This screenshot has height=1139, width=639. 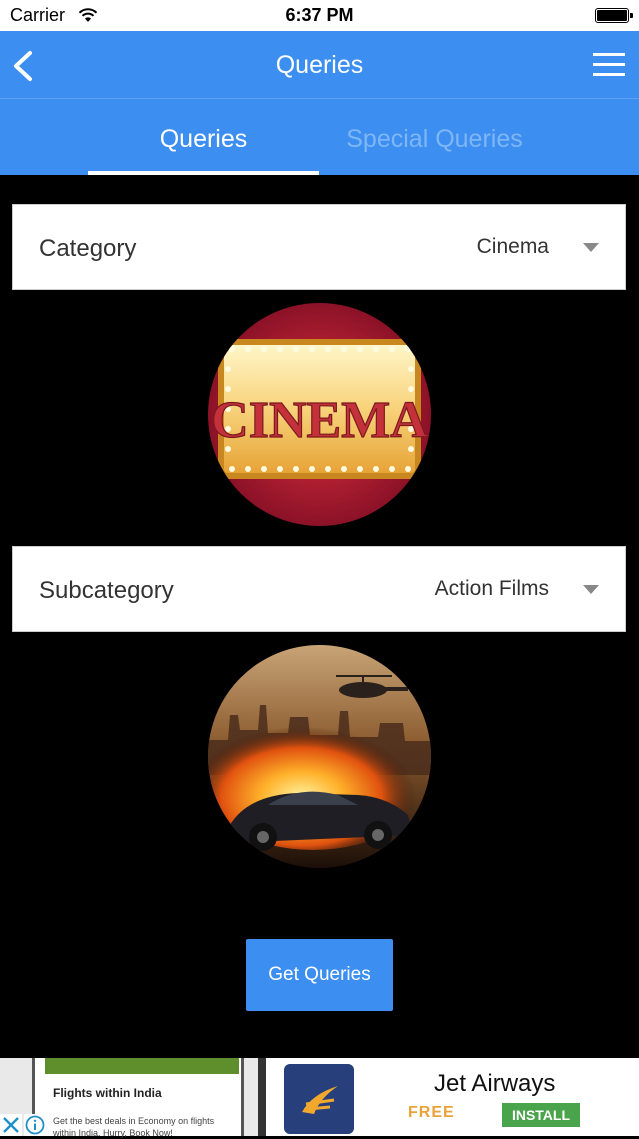 I want to click on get-queries-button: Get Queries, so click(x=319, y=975).